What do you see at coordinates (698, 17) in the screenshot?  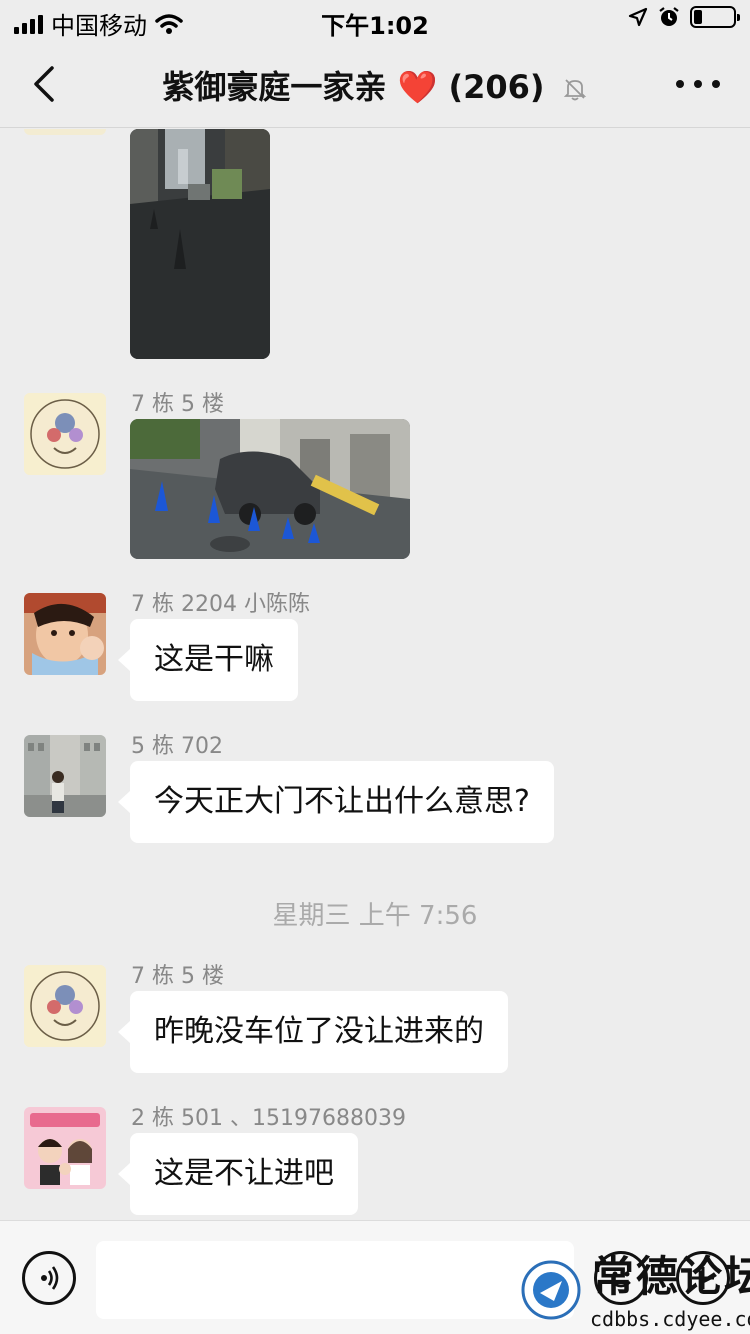 I see `battery-fill` at bounding box center [698, 17].